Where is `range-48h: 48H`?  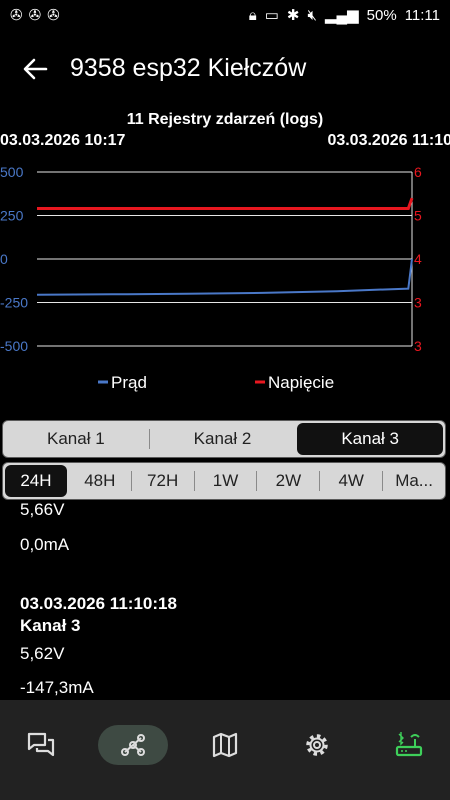
range-48h: 48H is located at coordinates (100, 481).